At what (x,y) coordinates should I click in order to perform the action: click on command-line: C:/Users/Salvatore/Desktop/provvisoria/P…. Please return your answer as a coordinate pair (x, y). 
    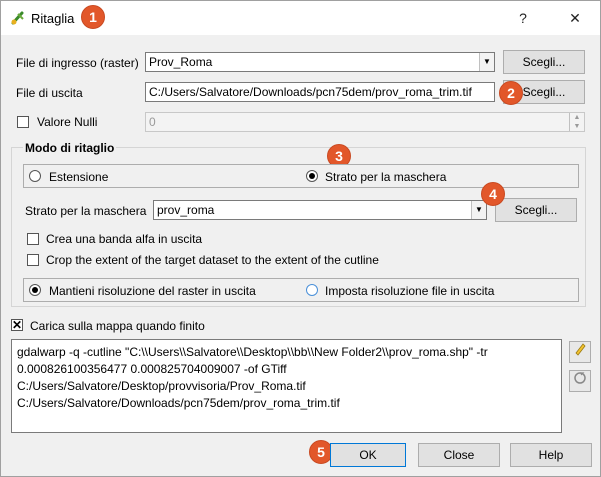
    Looking at the image, I should click on (161, 386).